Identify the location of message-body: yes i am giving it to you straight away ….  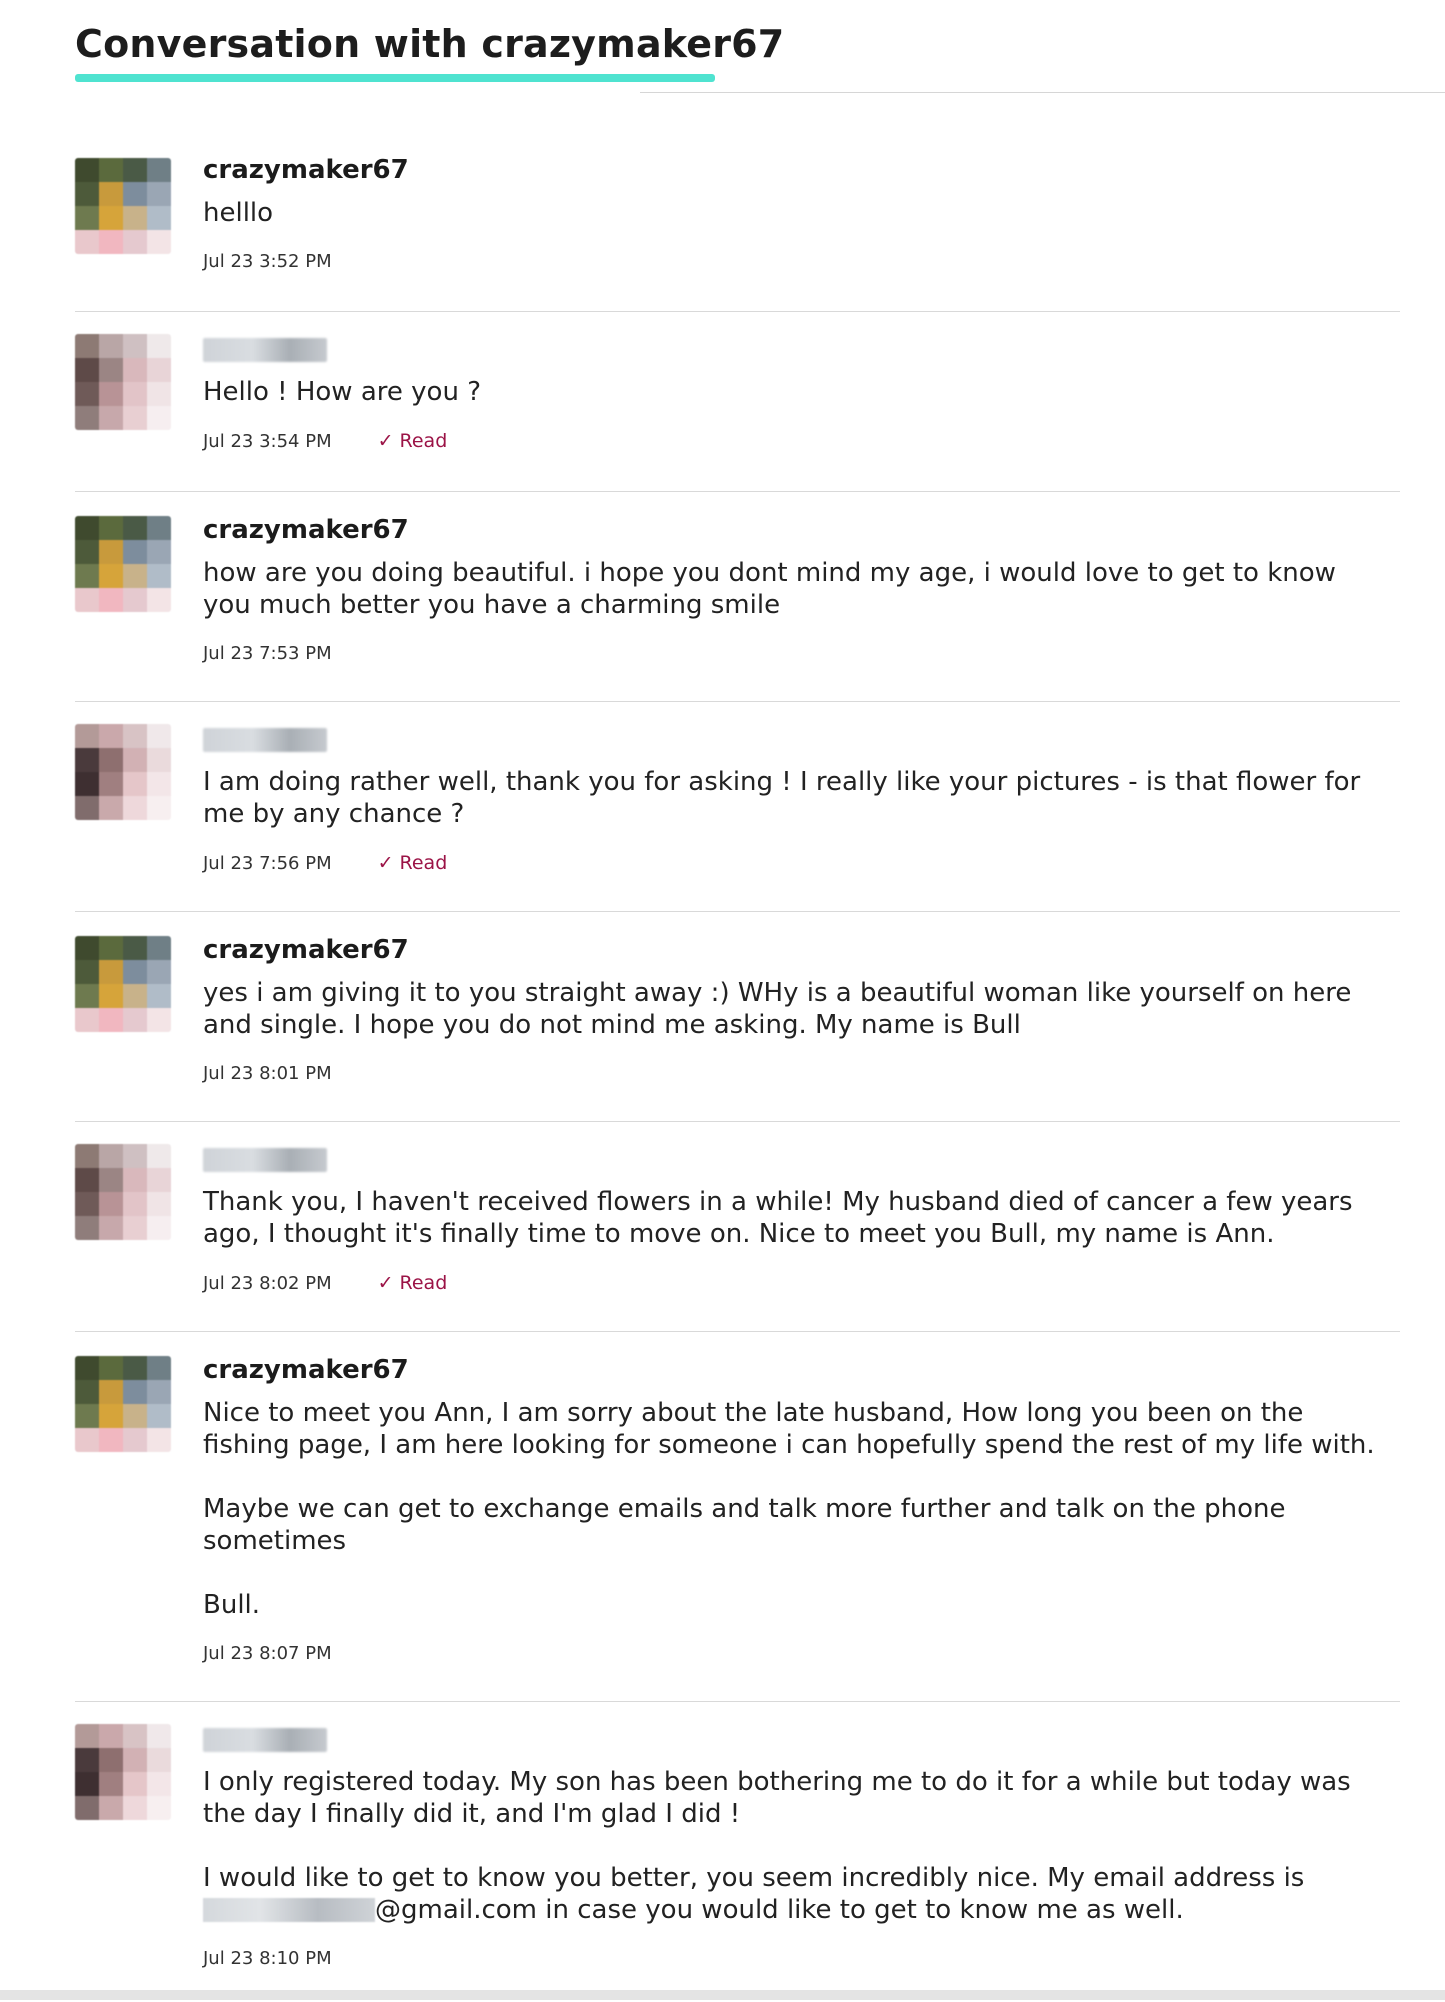
(791, 1009).